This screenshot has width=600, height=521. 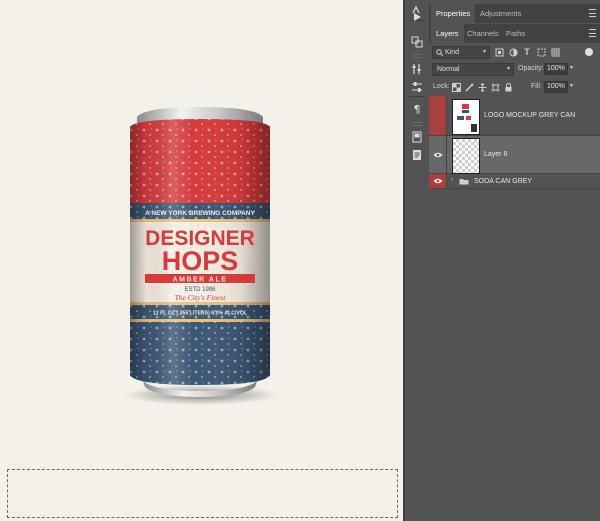 What do you see at coordinates (496, 154) in the screenshot?
I see `layer-name: Layer 8` at bounding box center [496, 154].